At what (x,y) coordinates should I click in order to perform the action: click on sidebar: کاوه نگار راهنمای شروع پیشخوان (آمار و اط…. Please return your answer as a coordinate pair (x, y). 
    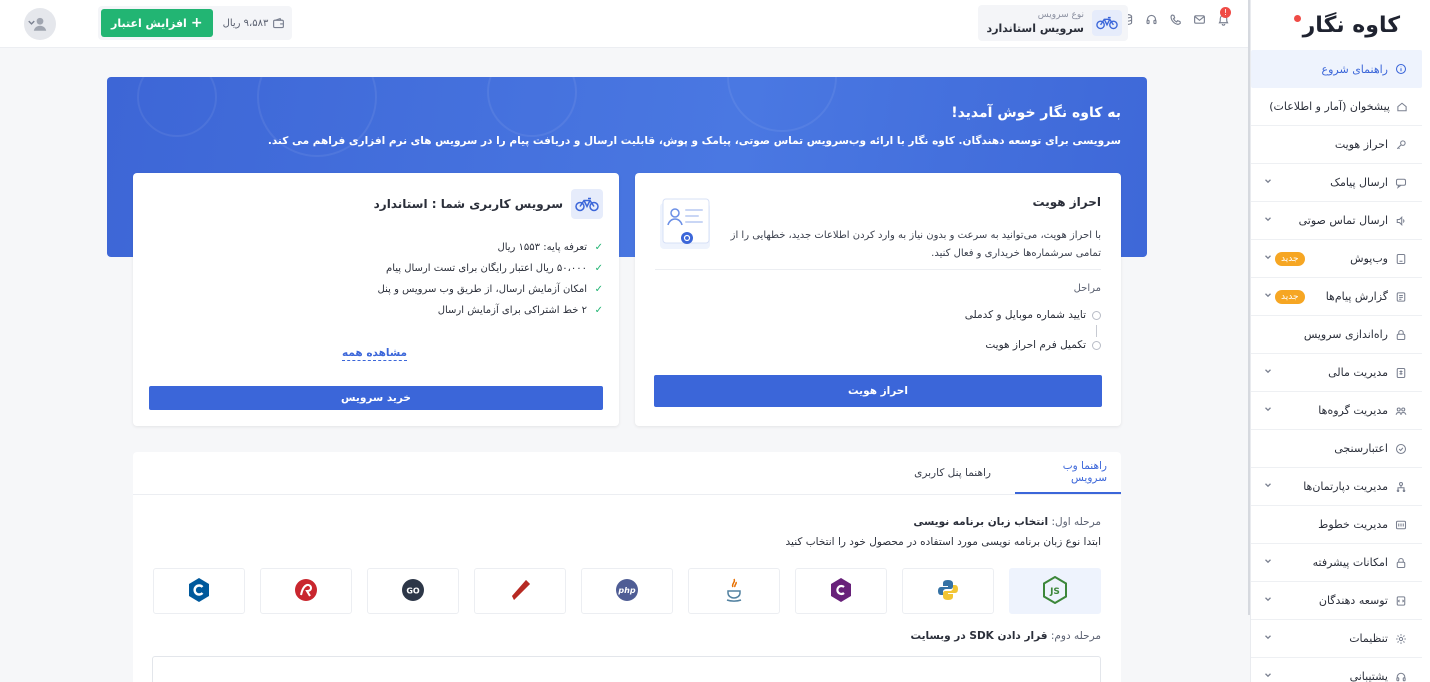
    Looking at the image, I should click on (1340, 341).